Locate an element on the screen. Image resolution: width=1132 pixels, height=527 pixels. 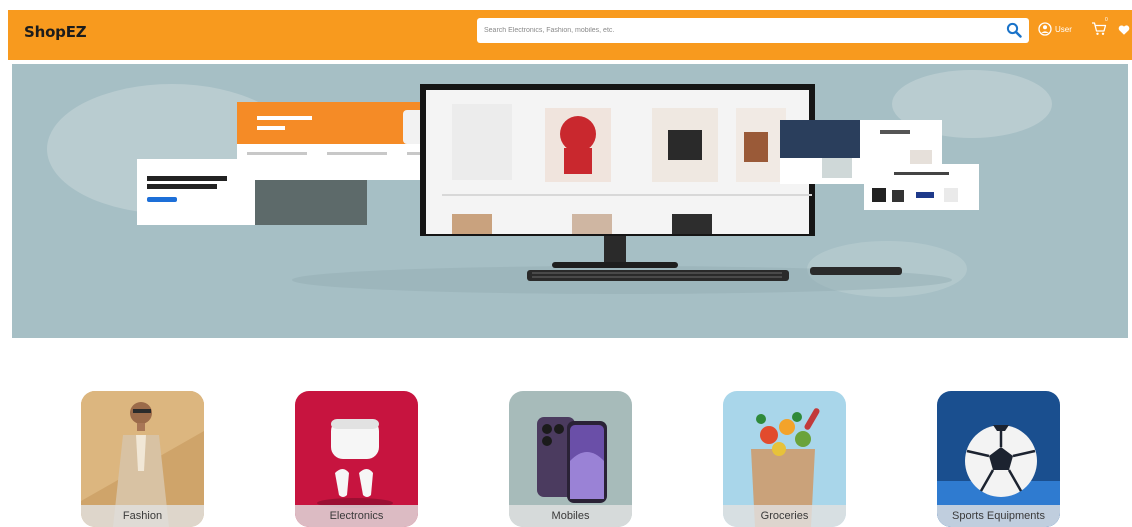
search-bar is located at coordinates (753, 30).